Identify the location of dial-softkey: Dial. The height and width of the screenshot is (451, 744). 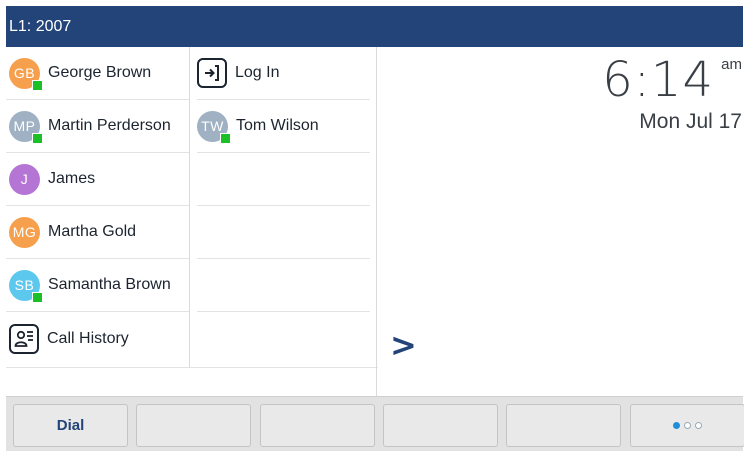
(70, 425).